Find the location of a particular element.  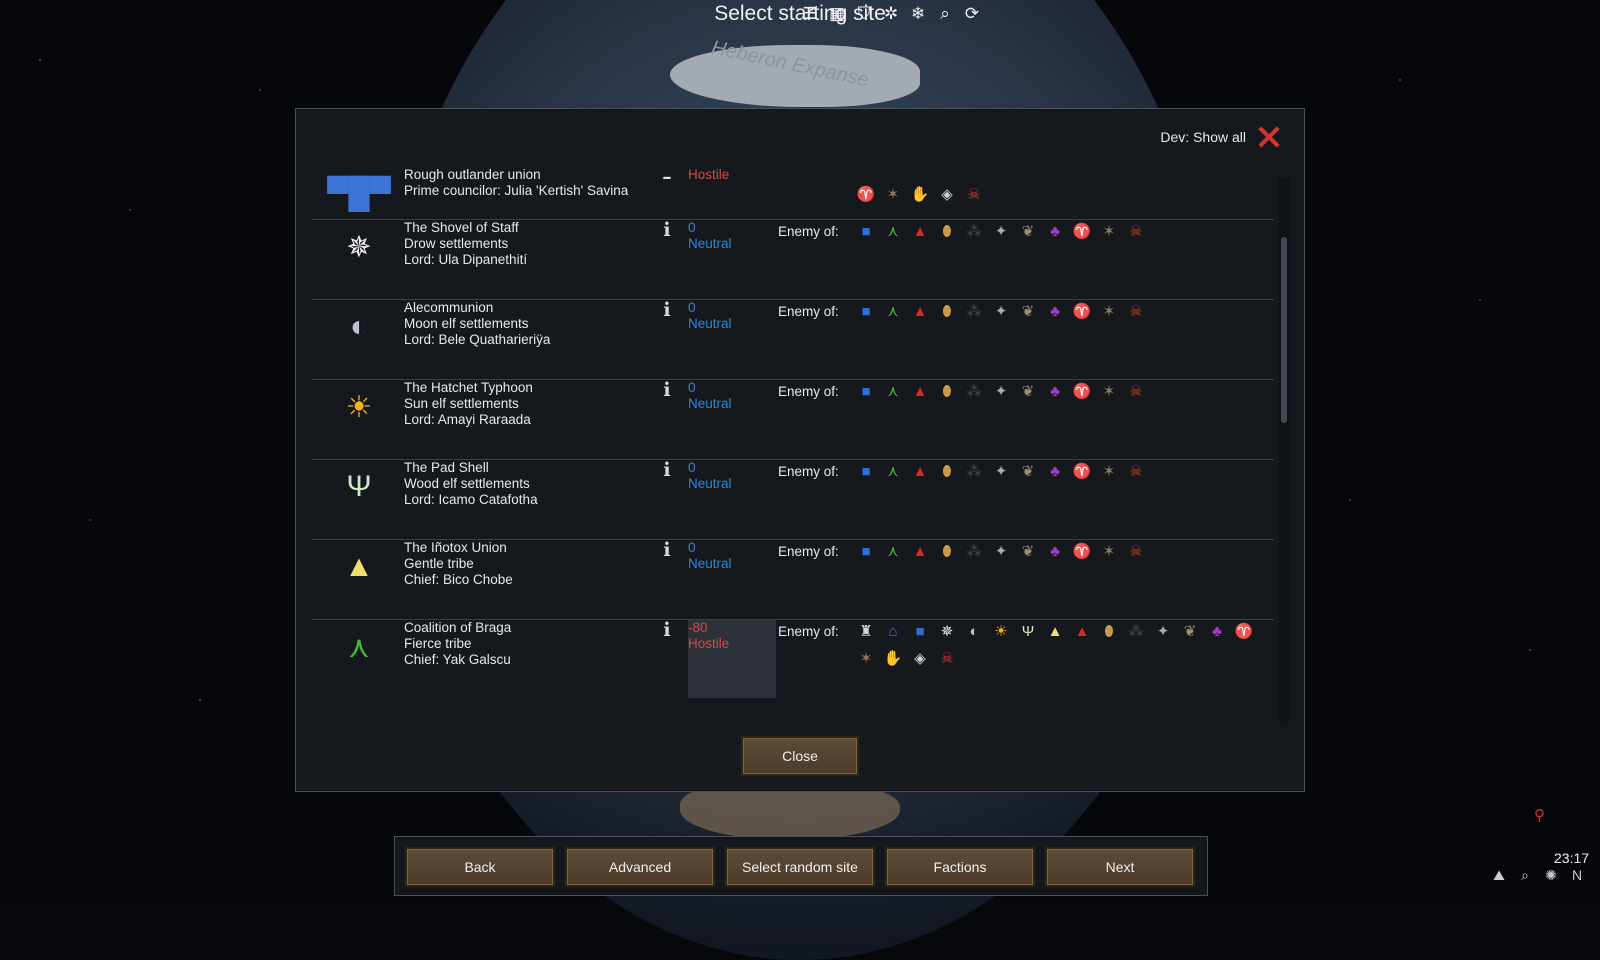

back-button: Back is located at coordinates (480, 867).